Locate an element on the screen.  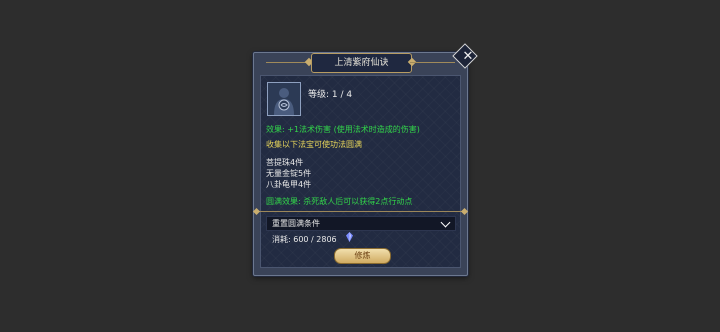
complete-effect-text: 圆满效果: 杀死敌人后可以获得2点行动点 is located at coordinates (339, 201).